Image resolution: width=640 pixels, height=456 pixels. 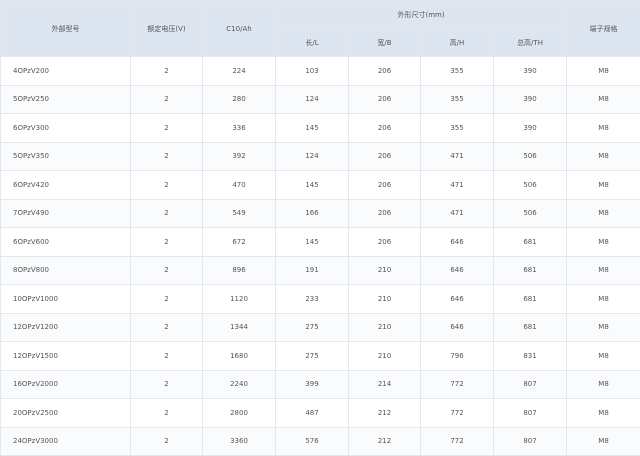 I want to click on table-row: 6OPzV4202470145206471506M8, so click(x=320, y=185).